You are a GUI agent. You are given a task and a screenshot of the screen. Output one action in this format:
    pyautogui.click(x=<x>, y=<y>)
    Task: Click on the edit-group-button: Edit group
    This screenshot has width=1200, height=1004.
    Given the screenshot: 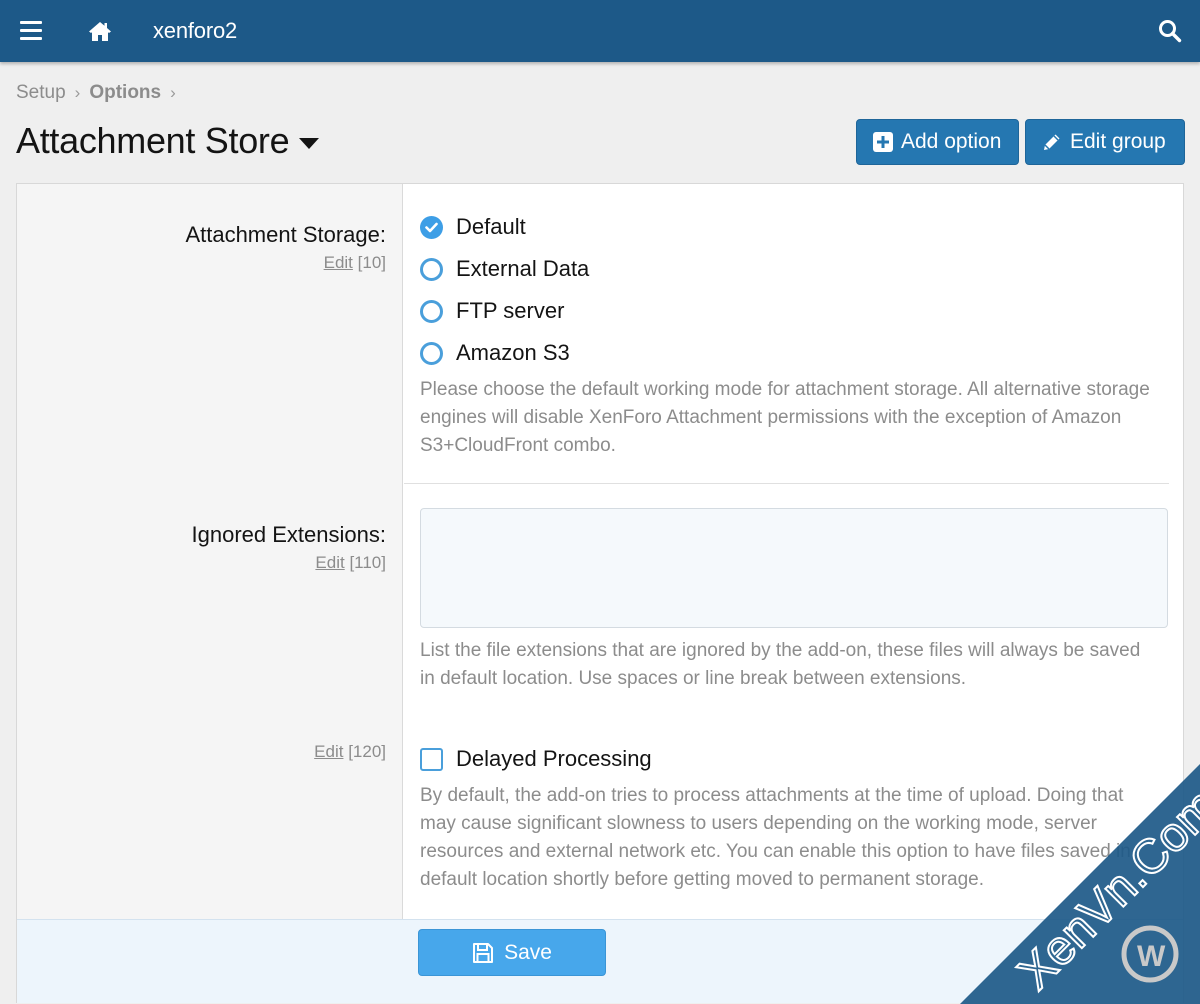 What is the action you would take?
    pyautogui.click(x=1105, y=142)
    